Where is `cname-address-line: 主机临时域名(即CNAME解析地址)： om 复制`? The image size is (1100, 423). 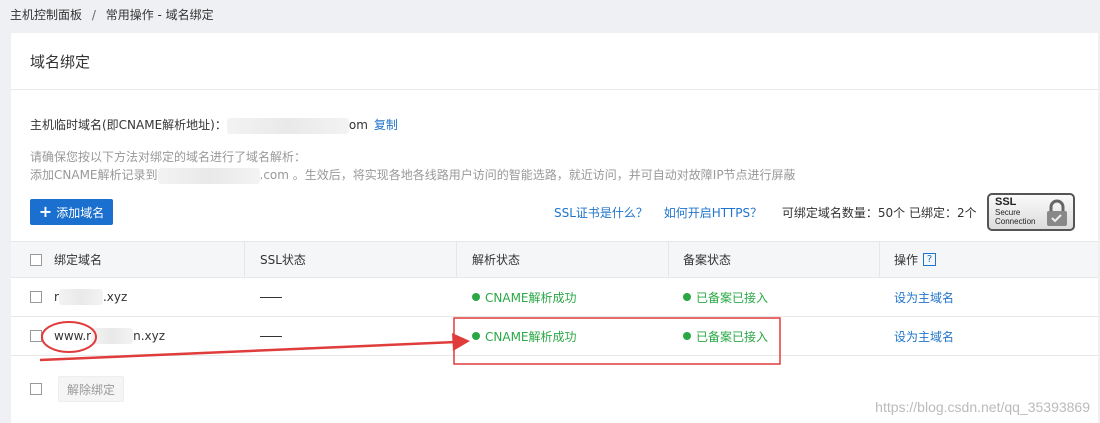
cname-address-line: 主机临时域名(即CNAME解析地址)： om 复制 is located at coordinates (214, 125).